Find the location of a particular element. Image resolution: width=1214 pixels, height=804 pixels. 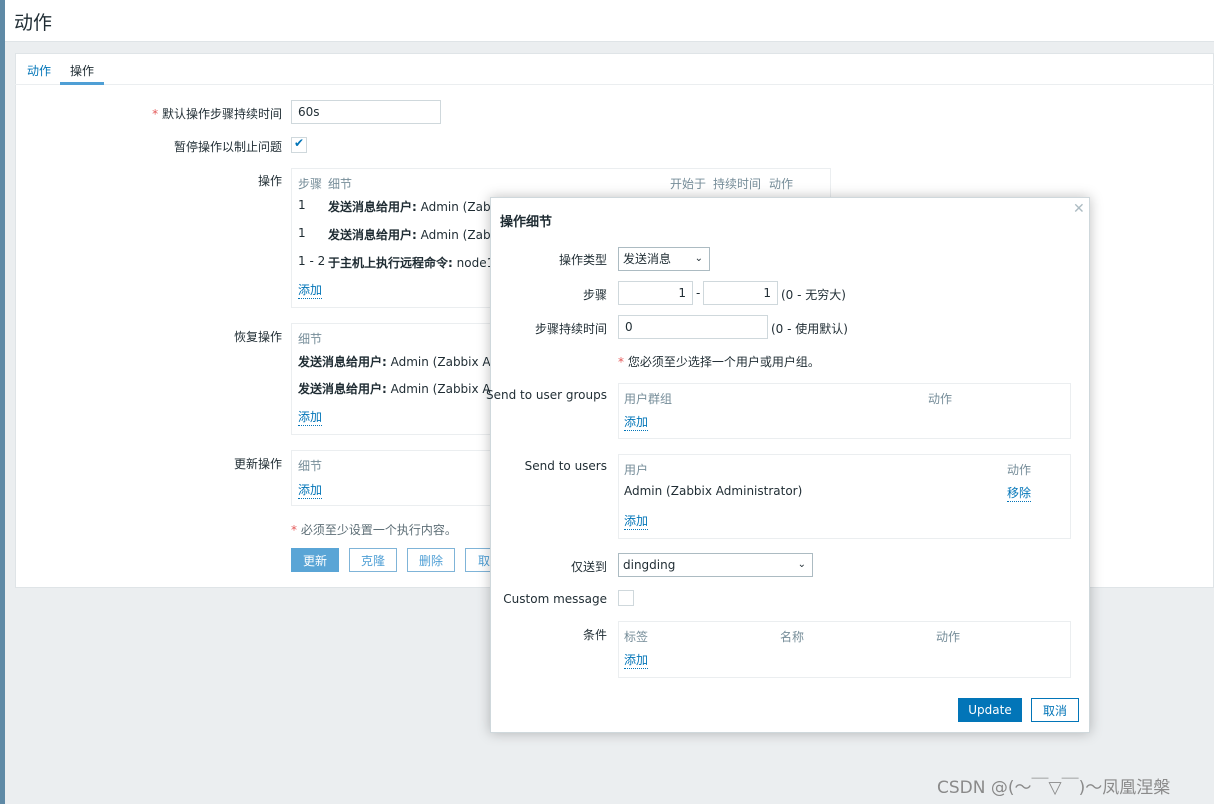

op-type-select: 发送消息 ⌄ is located at coordinates (664, 259).